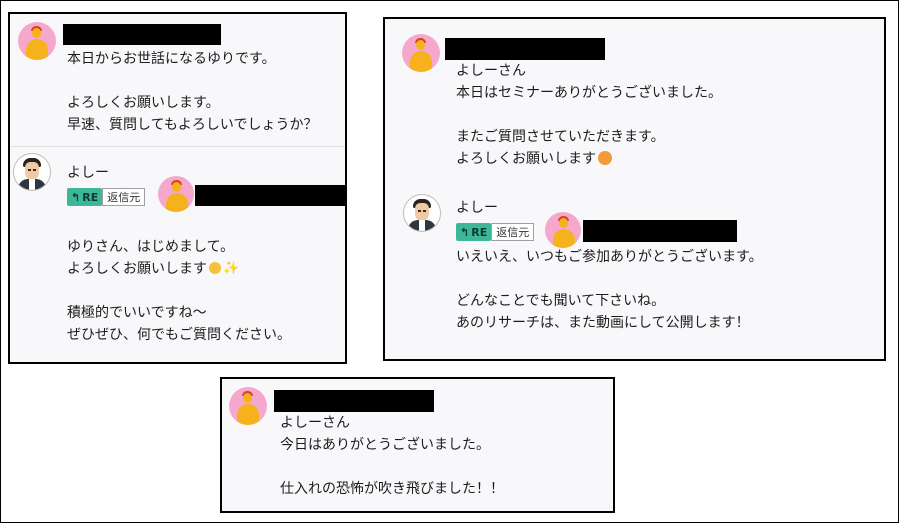 This screenshot has height=523, width=899. Describe the element at coordinates (605, 158) in the screenshot. I see `smiling-face-with-hearts-emoji-icon` at that location.